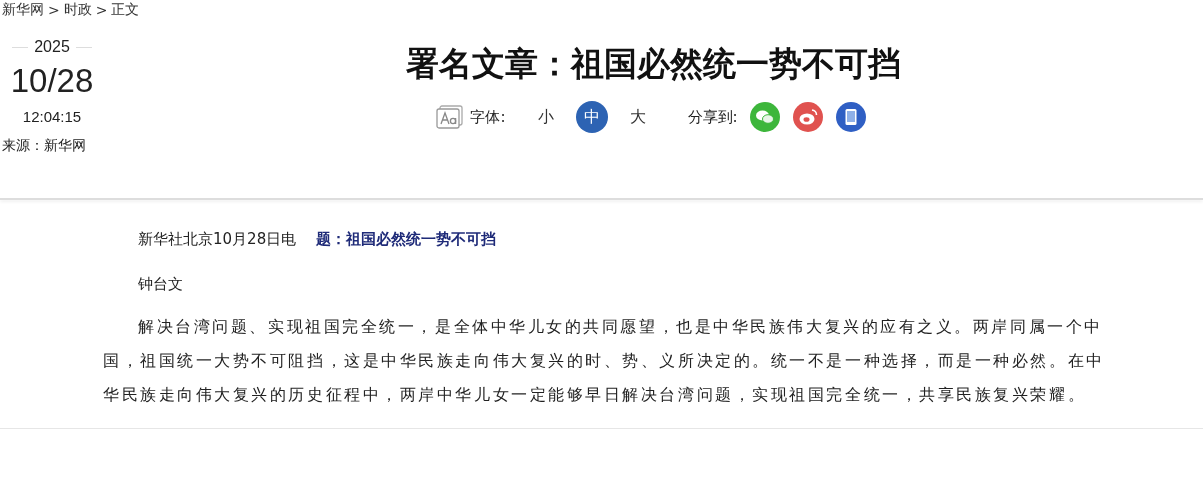 The height and width of the screenshot is (499, 1203). Describe the element at coordinates (406, 239) in the screenshot. I see `article-headline: 题：祖国必然统一势不可挡` at that location.